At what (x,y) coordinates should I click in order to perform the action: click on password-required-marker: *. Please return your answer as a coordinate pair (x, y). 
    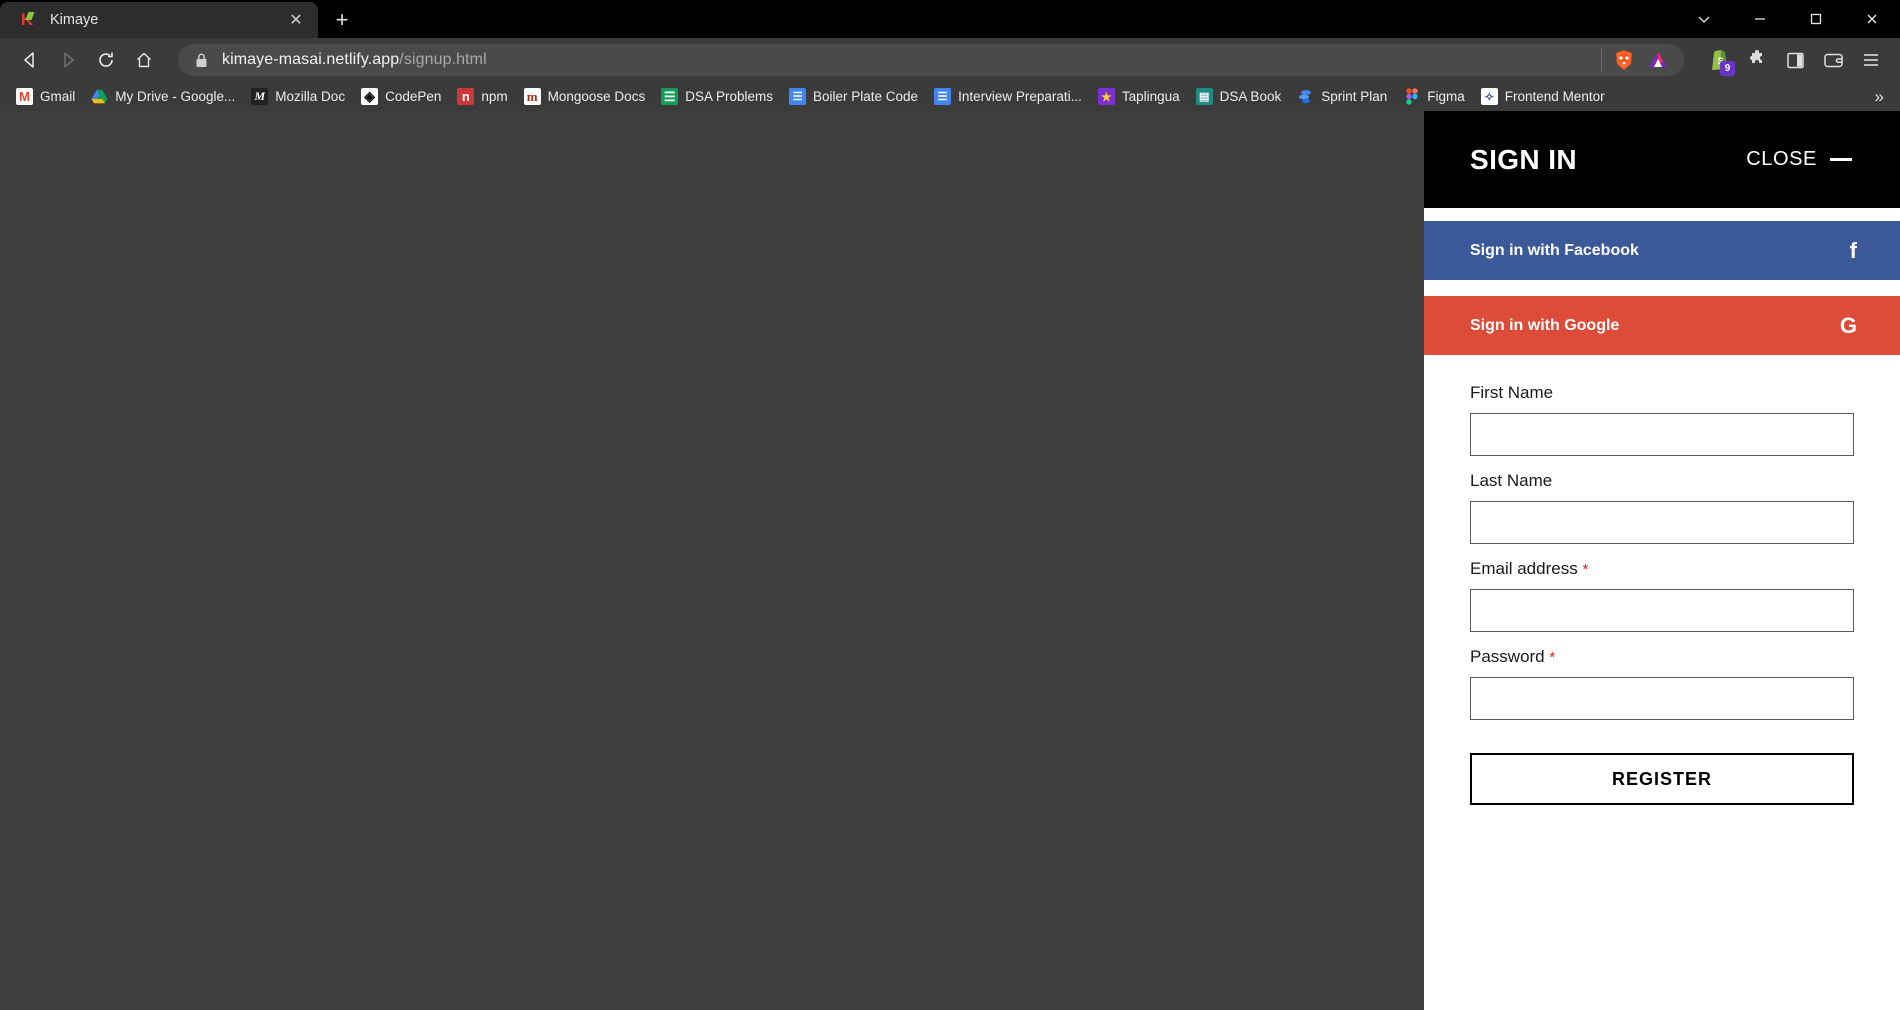
    Looking at the image, I should click on (1552, 657).